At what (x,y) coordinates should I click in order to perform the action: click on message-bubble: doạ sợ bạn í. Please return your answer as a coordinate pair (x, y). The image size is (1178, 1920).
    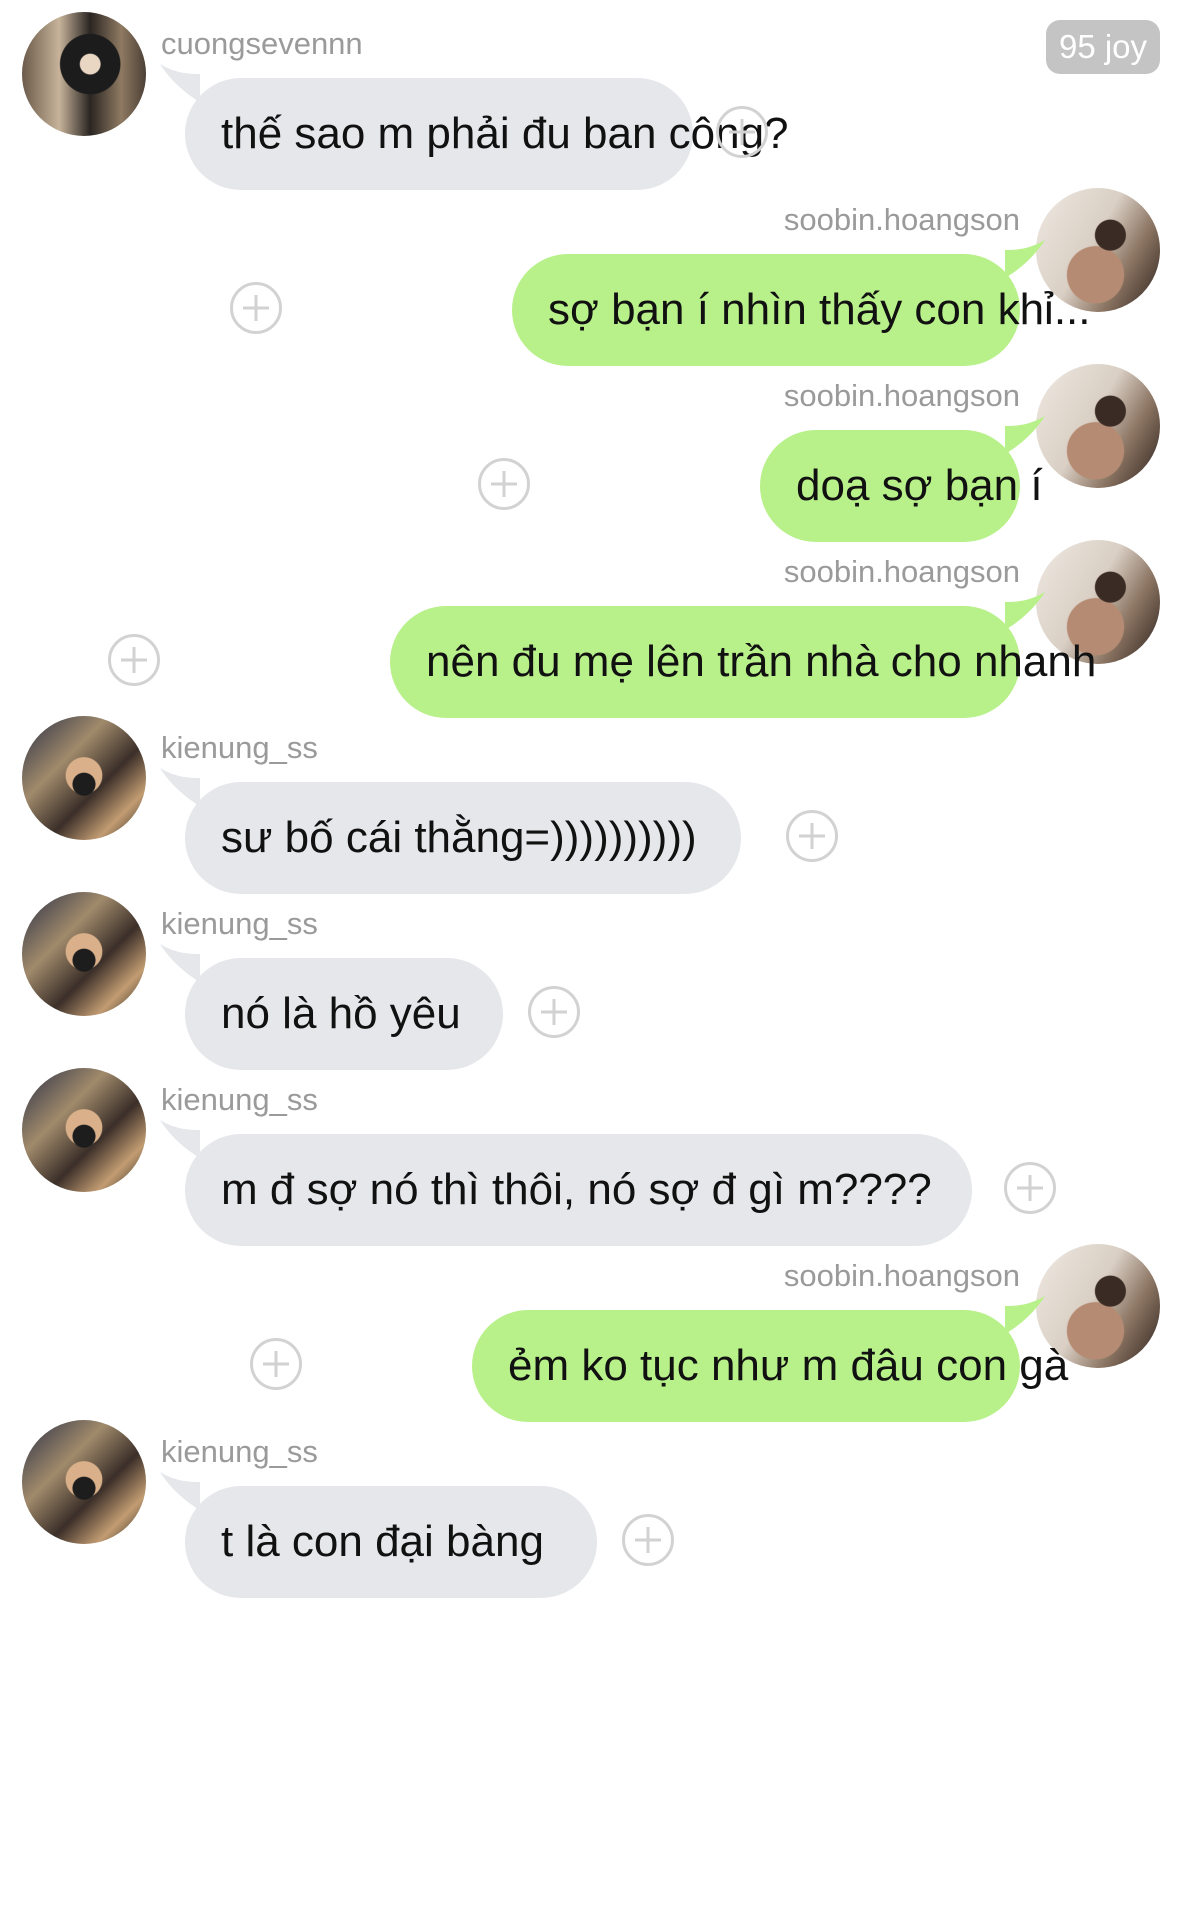
    Looking at the image, I should click on (901, 486).